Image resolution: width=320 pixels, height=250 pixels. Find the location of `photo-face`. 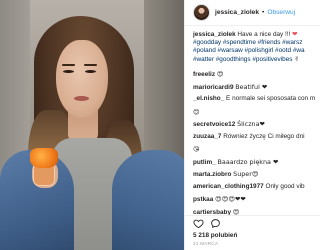

photo-face is located at coordinates (82, 79).